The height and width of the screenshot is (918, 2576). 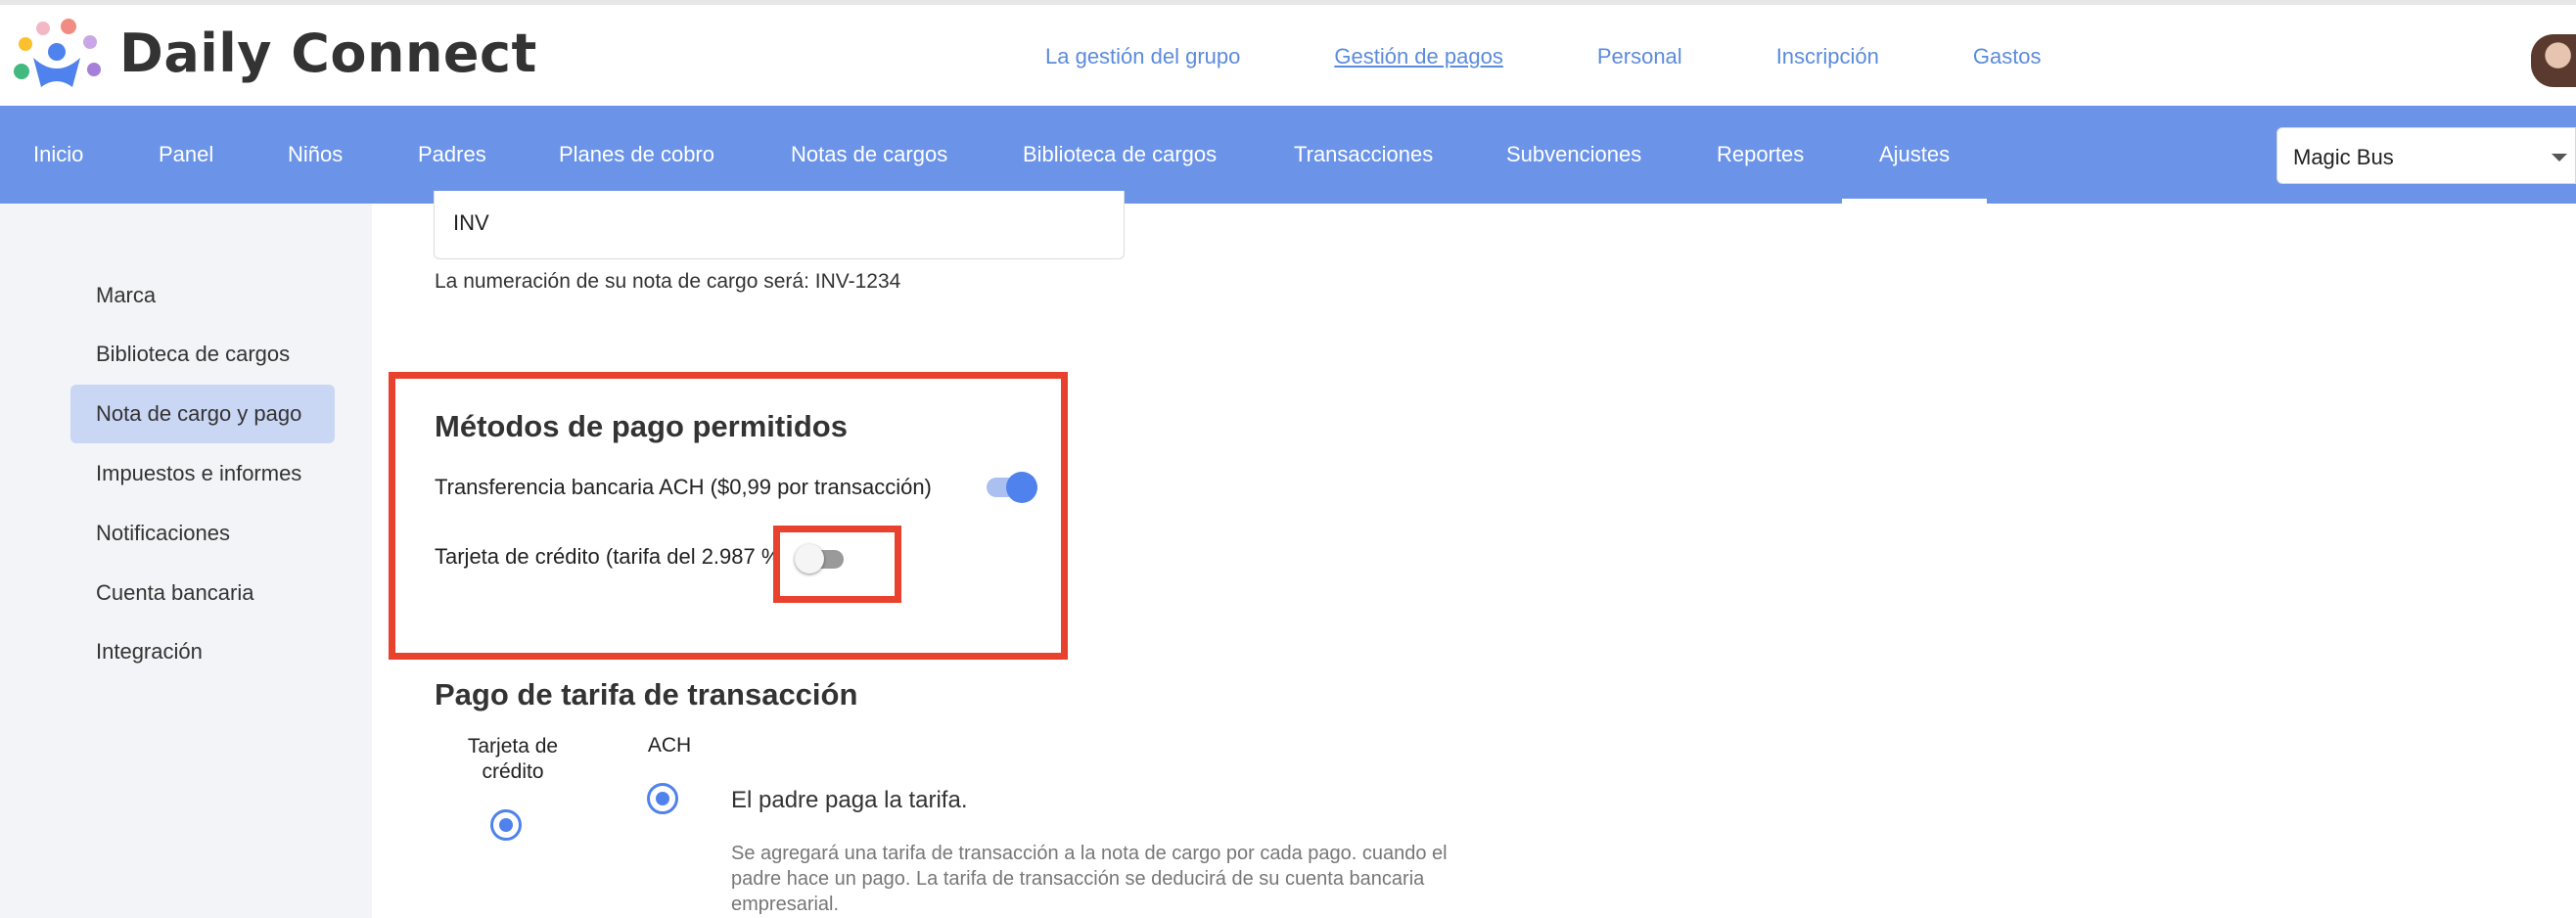 What do you see at coordinates (58, 155) in the screenshot?
I see `main-nav-inicio: Inicio` at bounding box center [58, 155].